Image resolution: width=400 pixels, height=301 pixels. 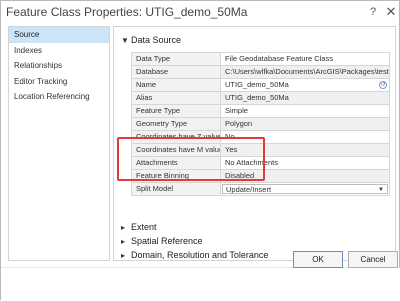 I want to click on sidebar-item-editor-tracking: Editor Tracking, so click(x=59, y=82).